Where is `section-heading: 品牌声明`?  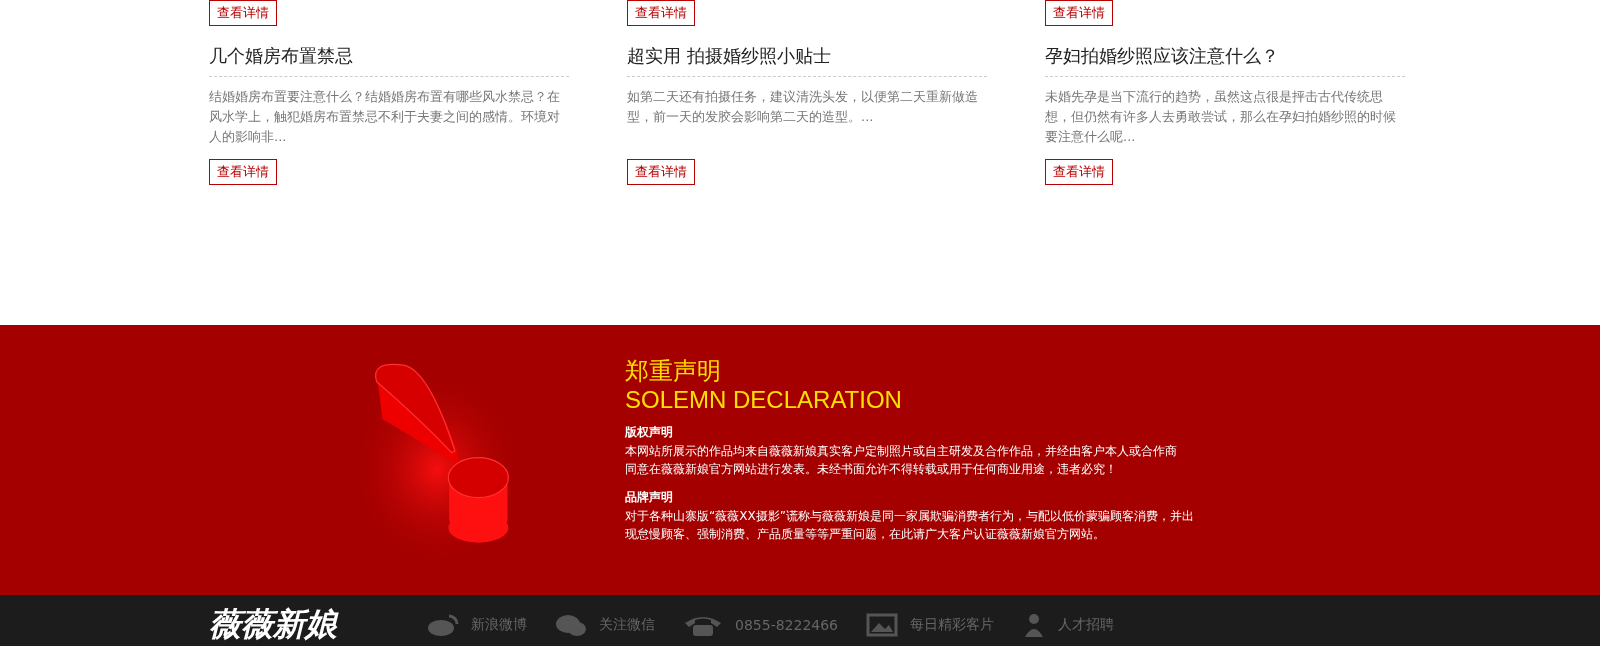
section-heading: 品牌声明 is located at coordinates (649, 497).